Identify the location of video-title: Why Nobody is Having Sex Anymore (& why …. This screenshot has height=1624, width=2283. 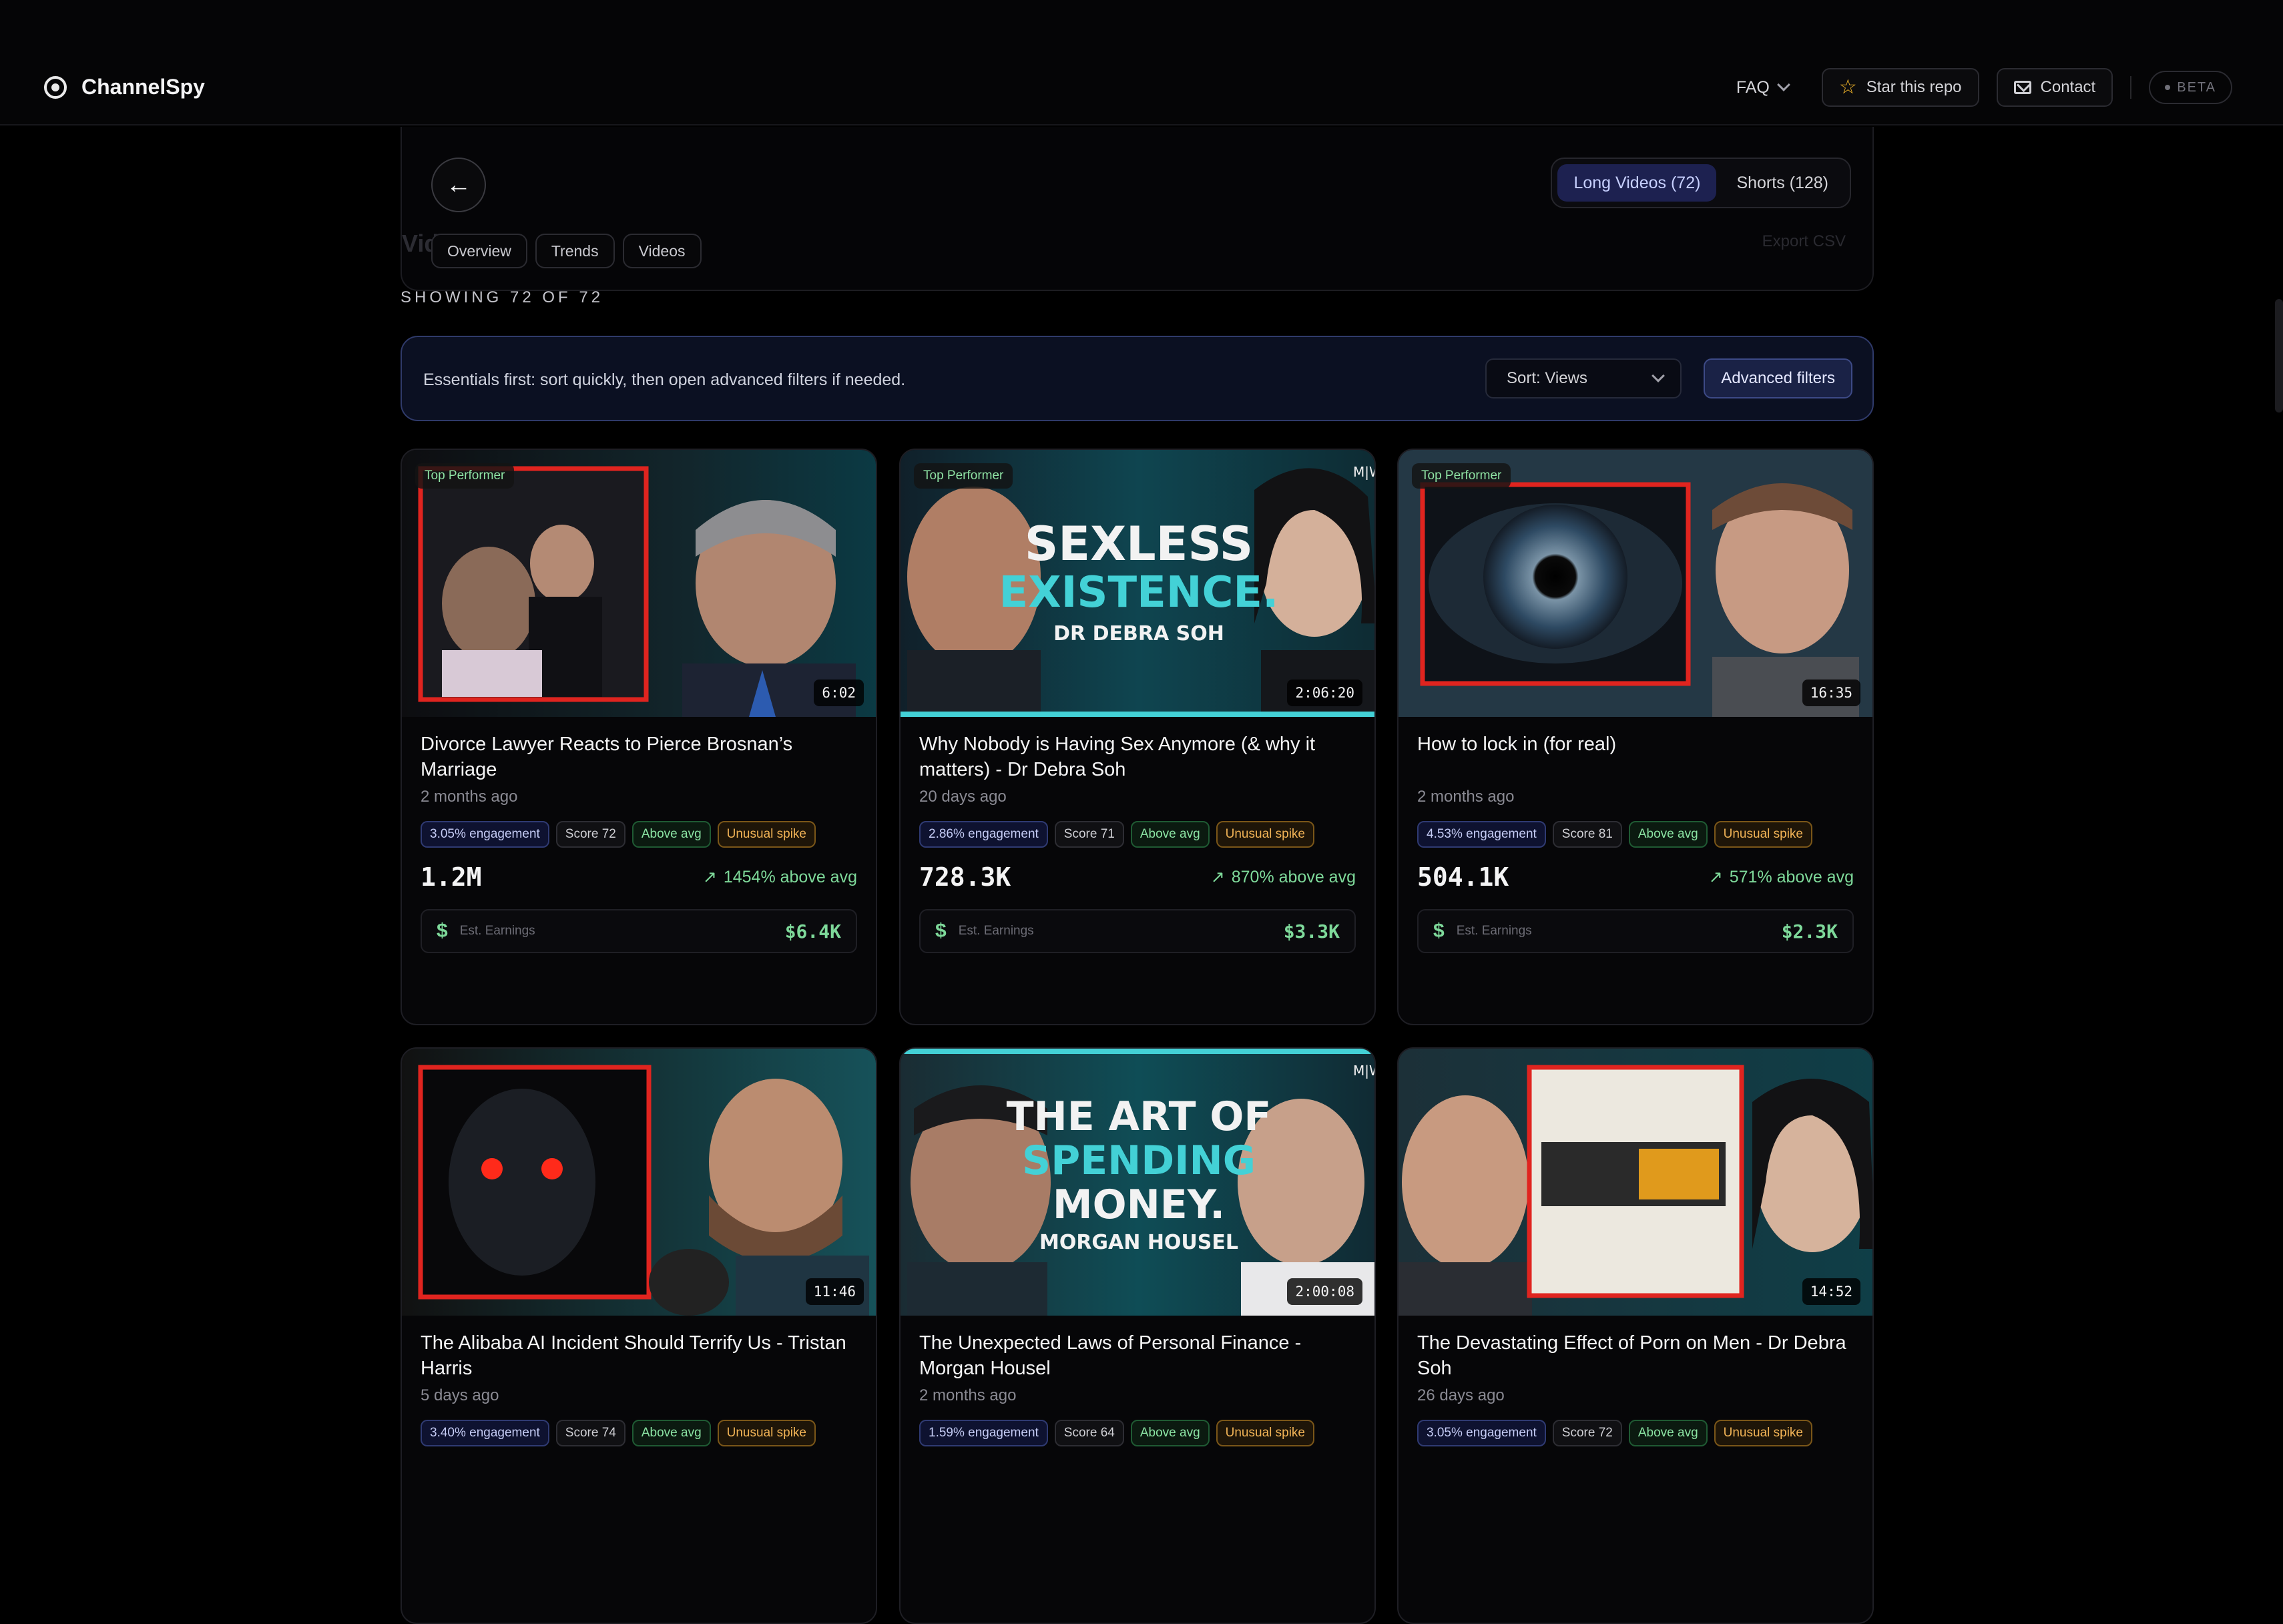
(1137, 757).